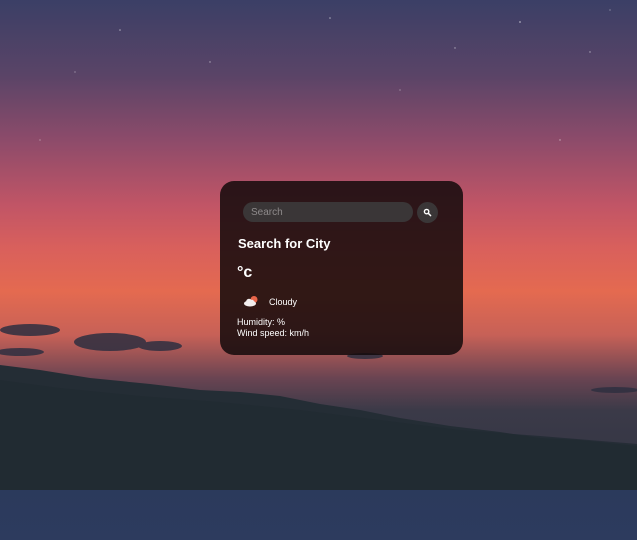 The height and width of the screenshot is (540, 637). What do you see at coordinates (318, 515) in the screenshot?
I see `bottom-sky-strip` at bounding box center [318, 515].